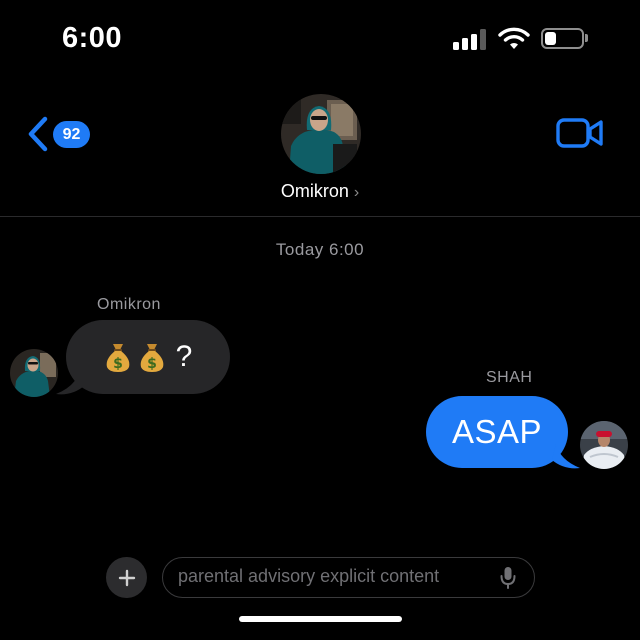  Describe the element at coordinates (514, 38) in the screenshot. I see `wifi-icon` at that location.